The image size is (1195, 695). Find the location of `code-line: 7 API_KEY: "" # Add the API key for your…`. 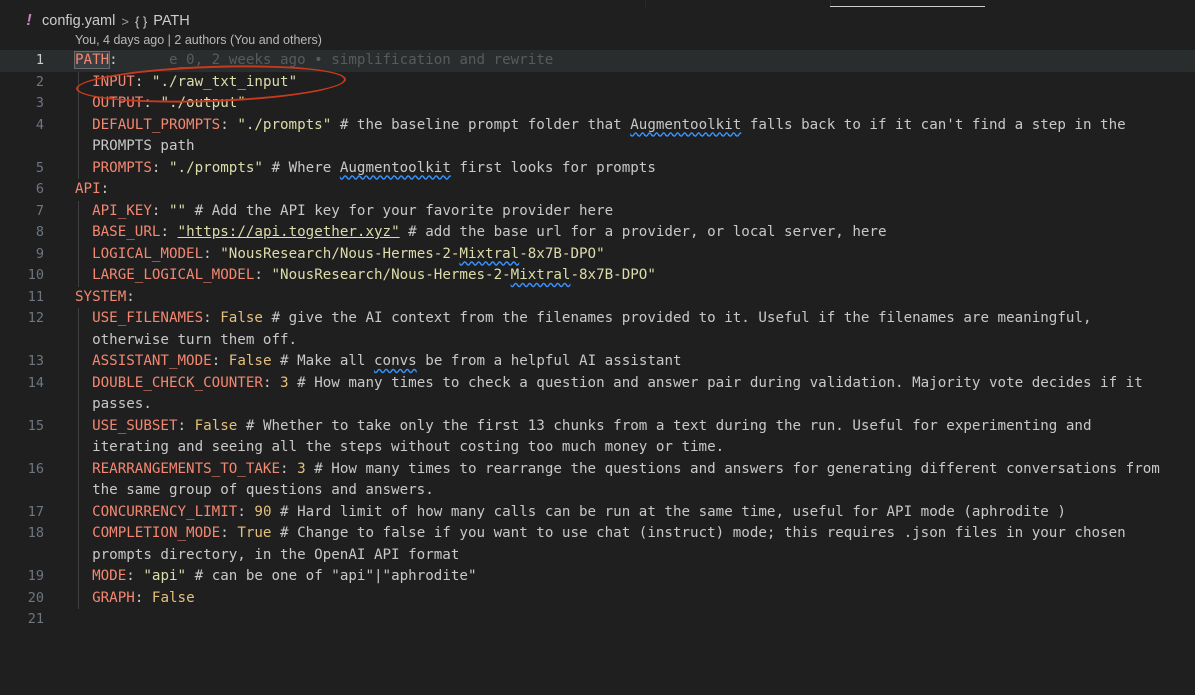

code-line: 7 API_KEY: "" # Add the API key for your… is located at coordinates (597, 212).